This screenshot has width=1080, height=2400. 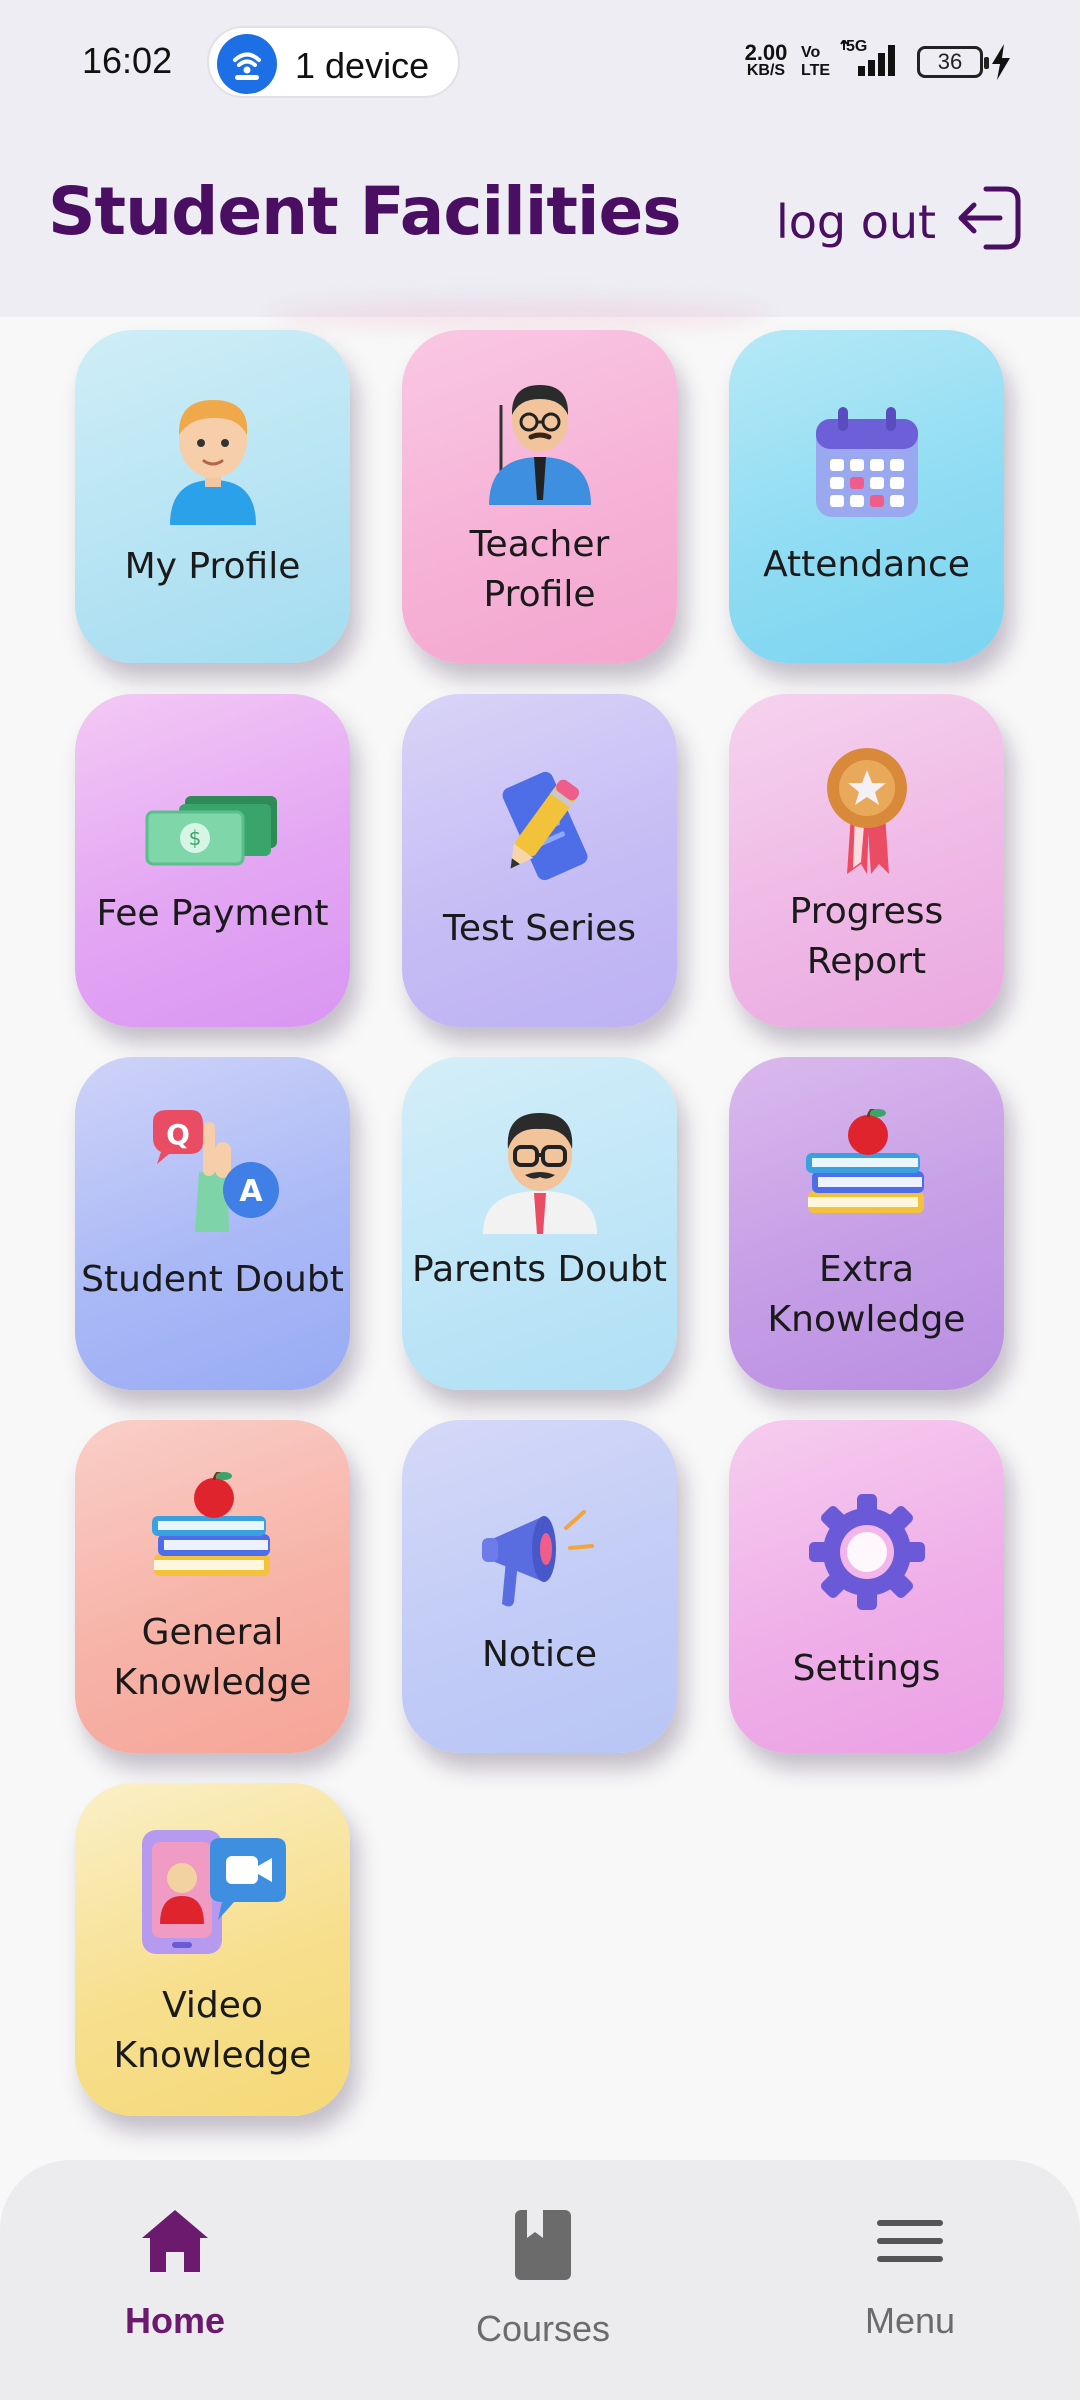 I want to click on tile-label: Notice, so click(x=539, y=1654).